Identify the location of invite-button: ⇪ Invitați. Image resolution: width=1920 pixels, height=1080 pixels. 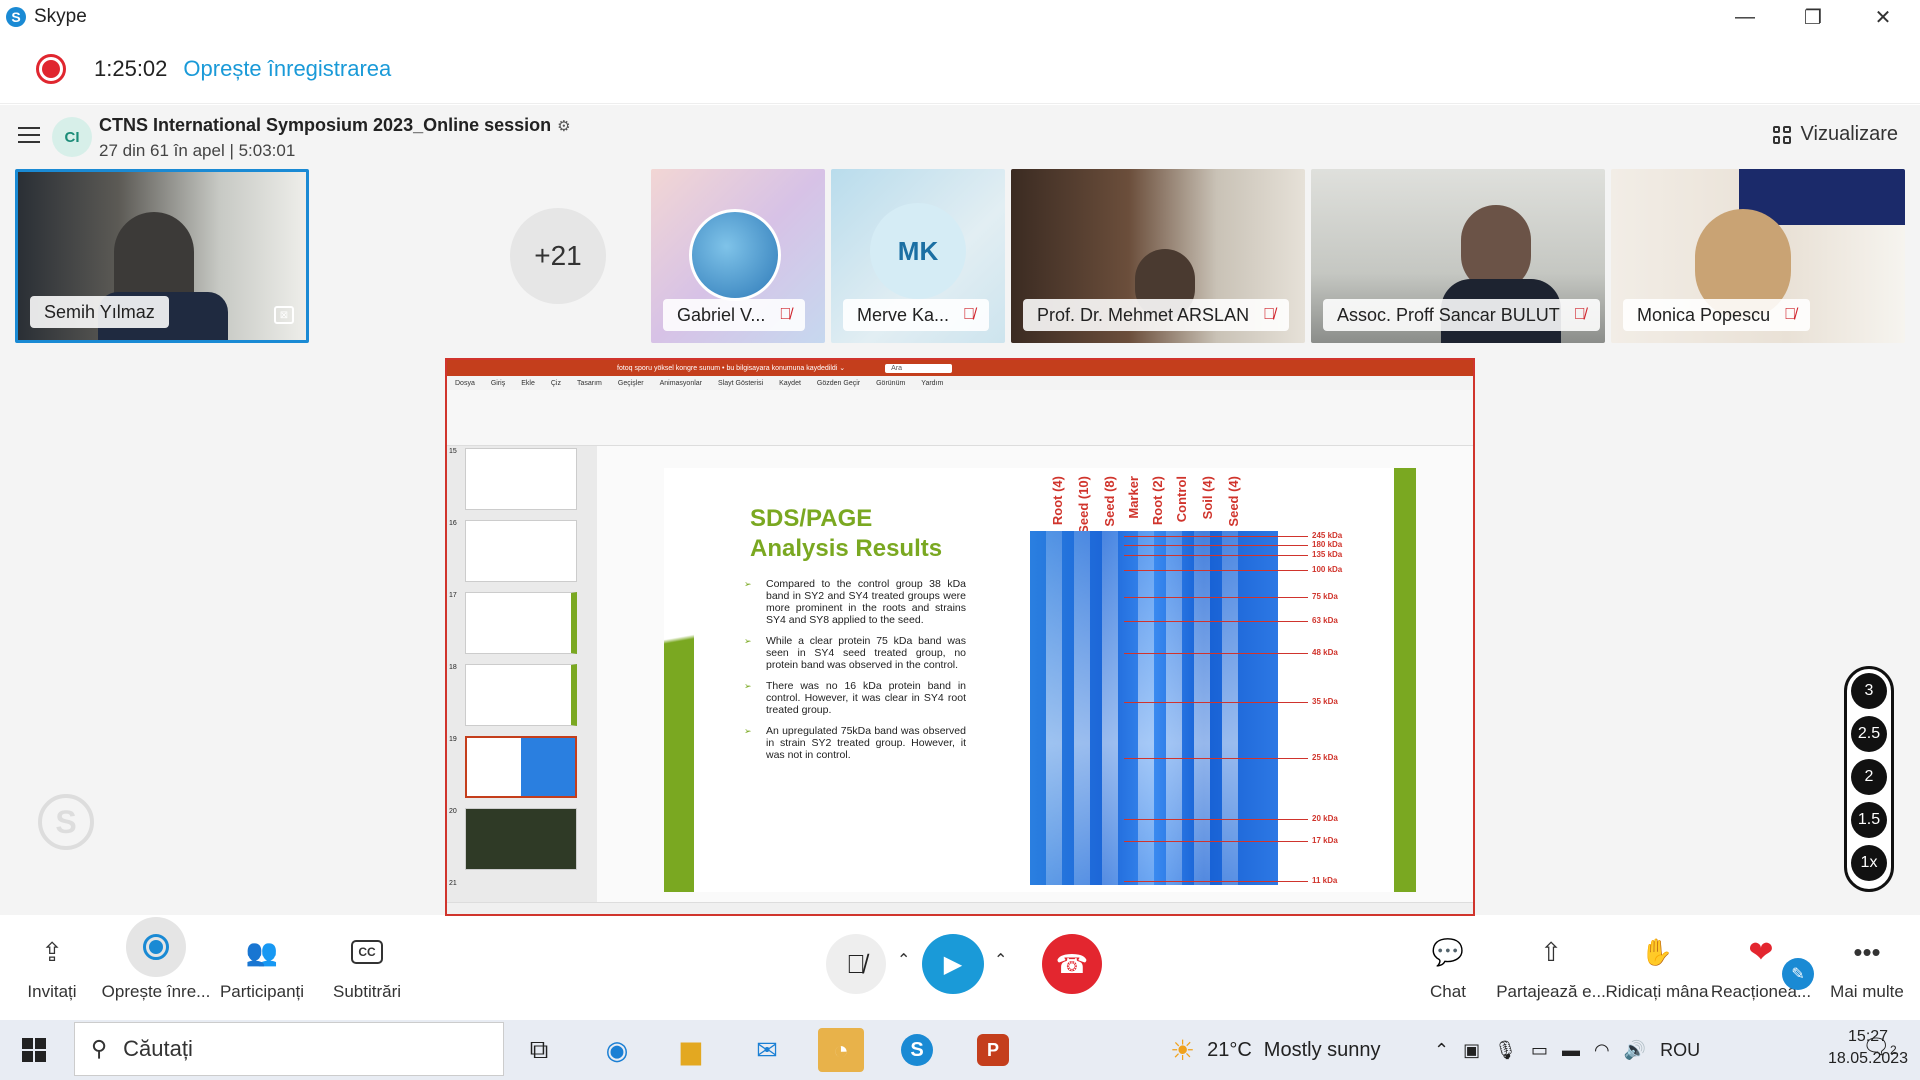
(53, 967).